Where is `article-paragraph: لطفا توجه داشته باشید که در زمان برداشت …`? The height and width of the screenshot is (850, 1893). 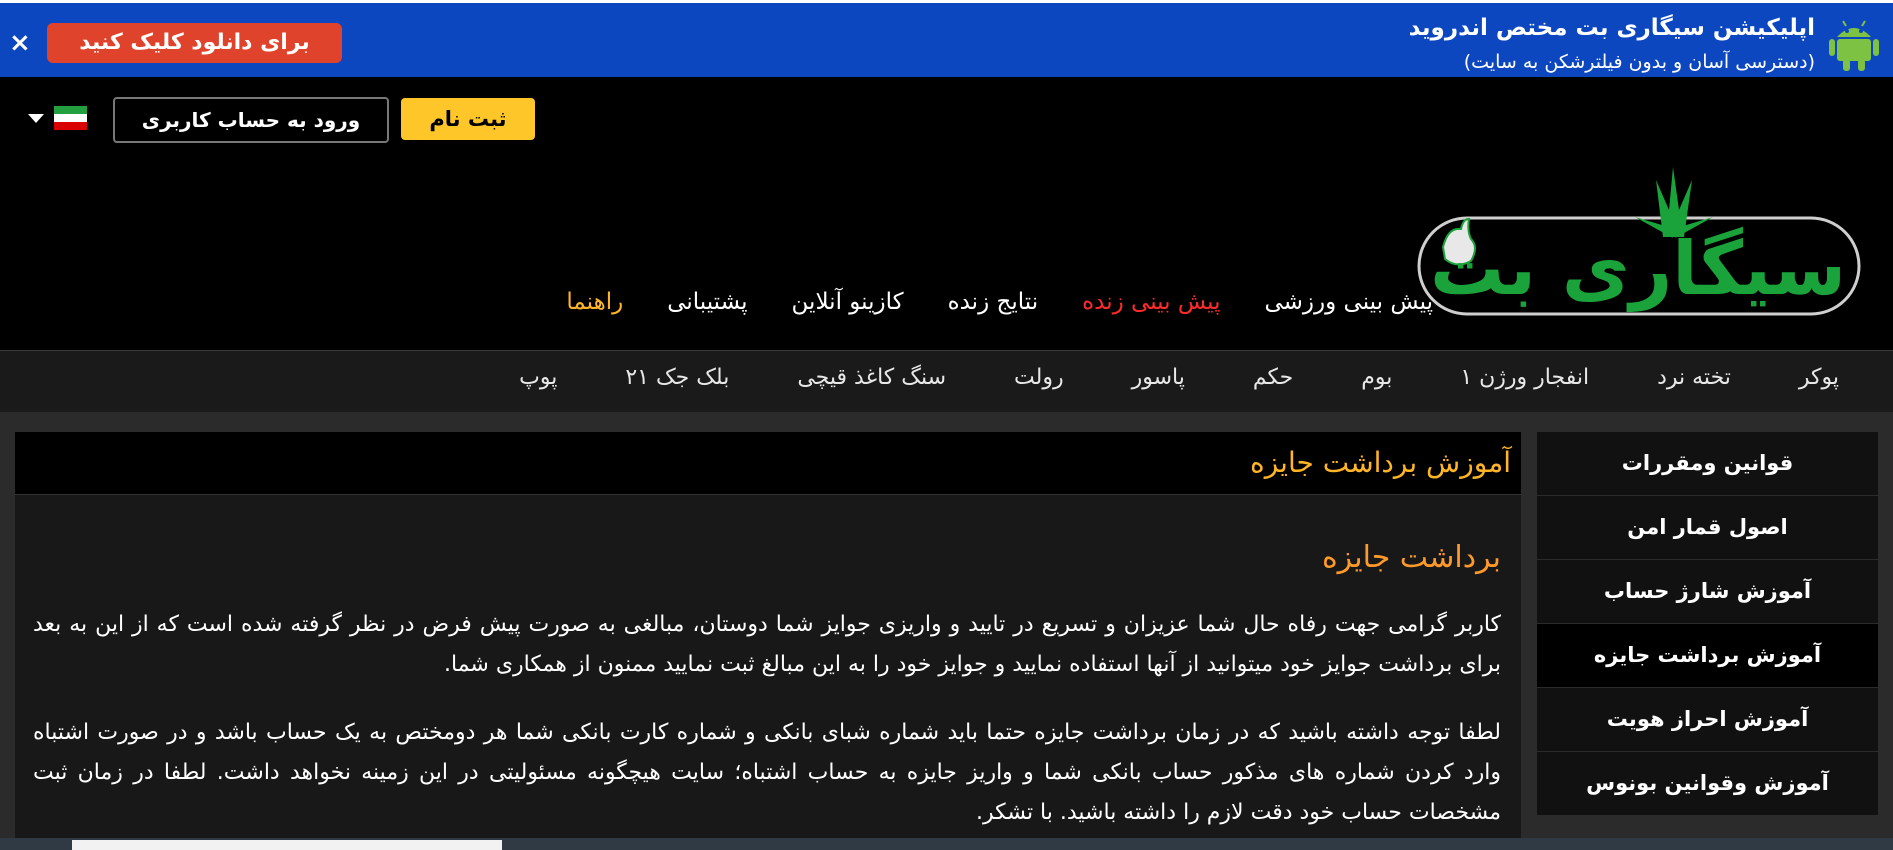
article-paragraph: لطفا توجه داشته باشید که در زمان برداشت … is located at coordinates (767, 772).